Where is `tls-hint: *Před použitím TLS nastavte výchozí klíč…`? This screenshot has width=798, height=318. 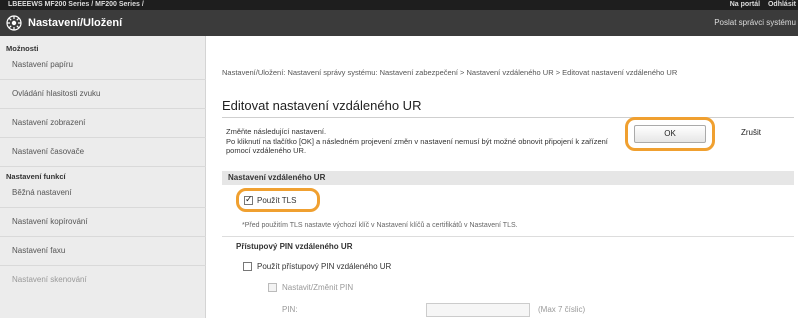
tls-hint: *Před použitím TLS nastavte výchozí klíč… is located at coordinates (380, 225).